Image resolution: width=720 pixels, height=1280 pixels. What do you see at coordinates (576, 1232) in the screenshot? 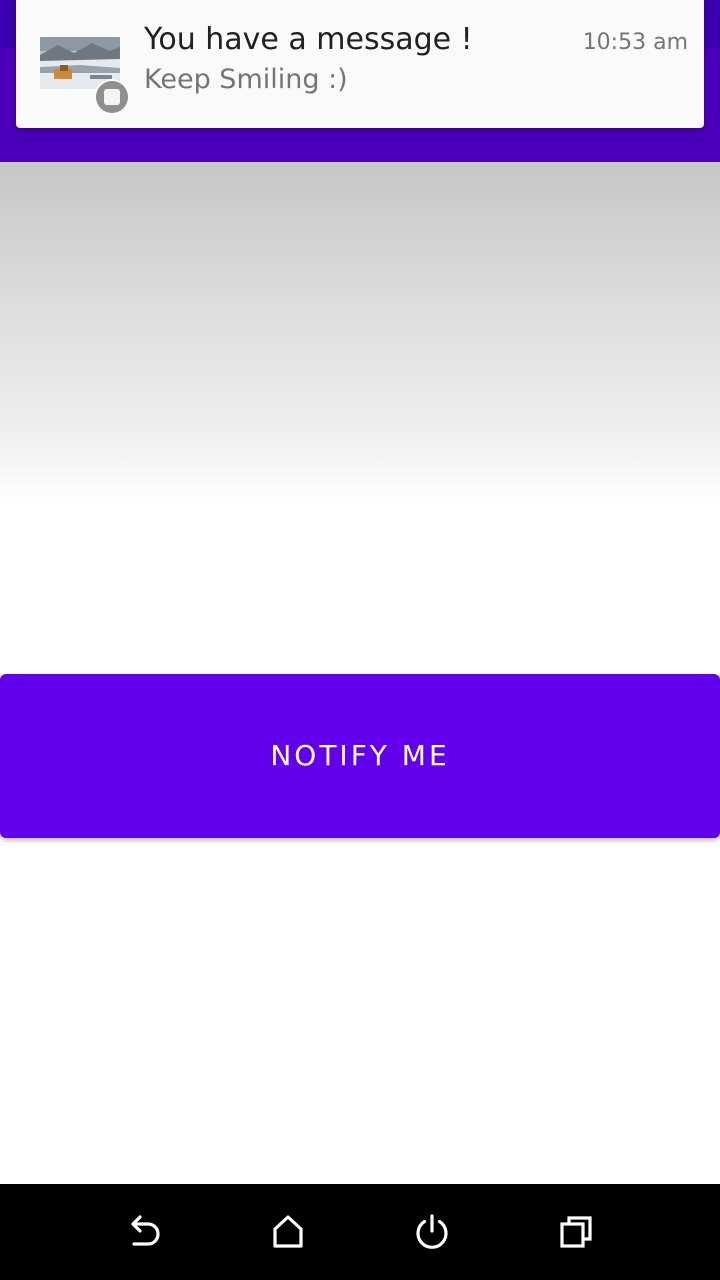
I see `recents-icon` at bounding box center [576, 1232].